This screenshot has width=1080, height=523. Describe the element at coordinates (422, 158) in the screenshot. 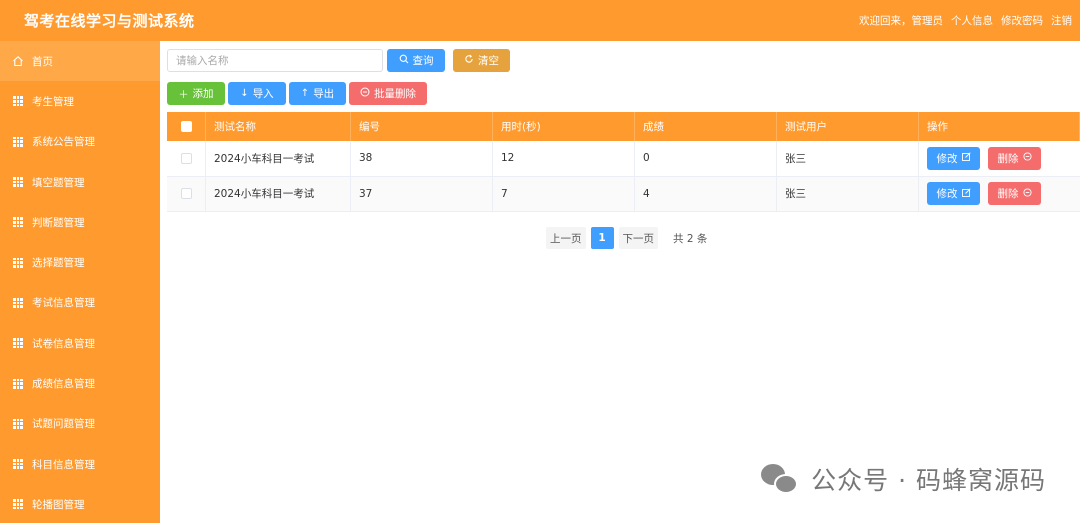

I see `cell-id: 38` at that location.